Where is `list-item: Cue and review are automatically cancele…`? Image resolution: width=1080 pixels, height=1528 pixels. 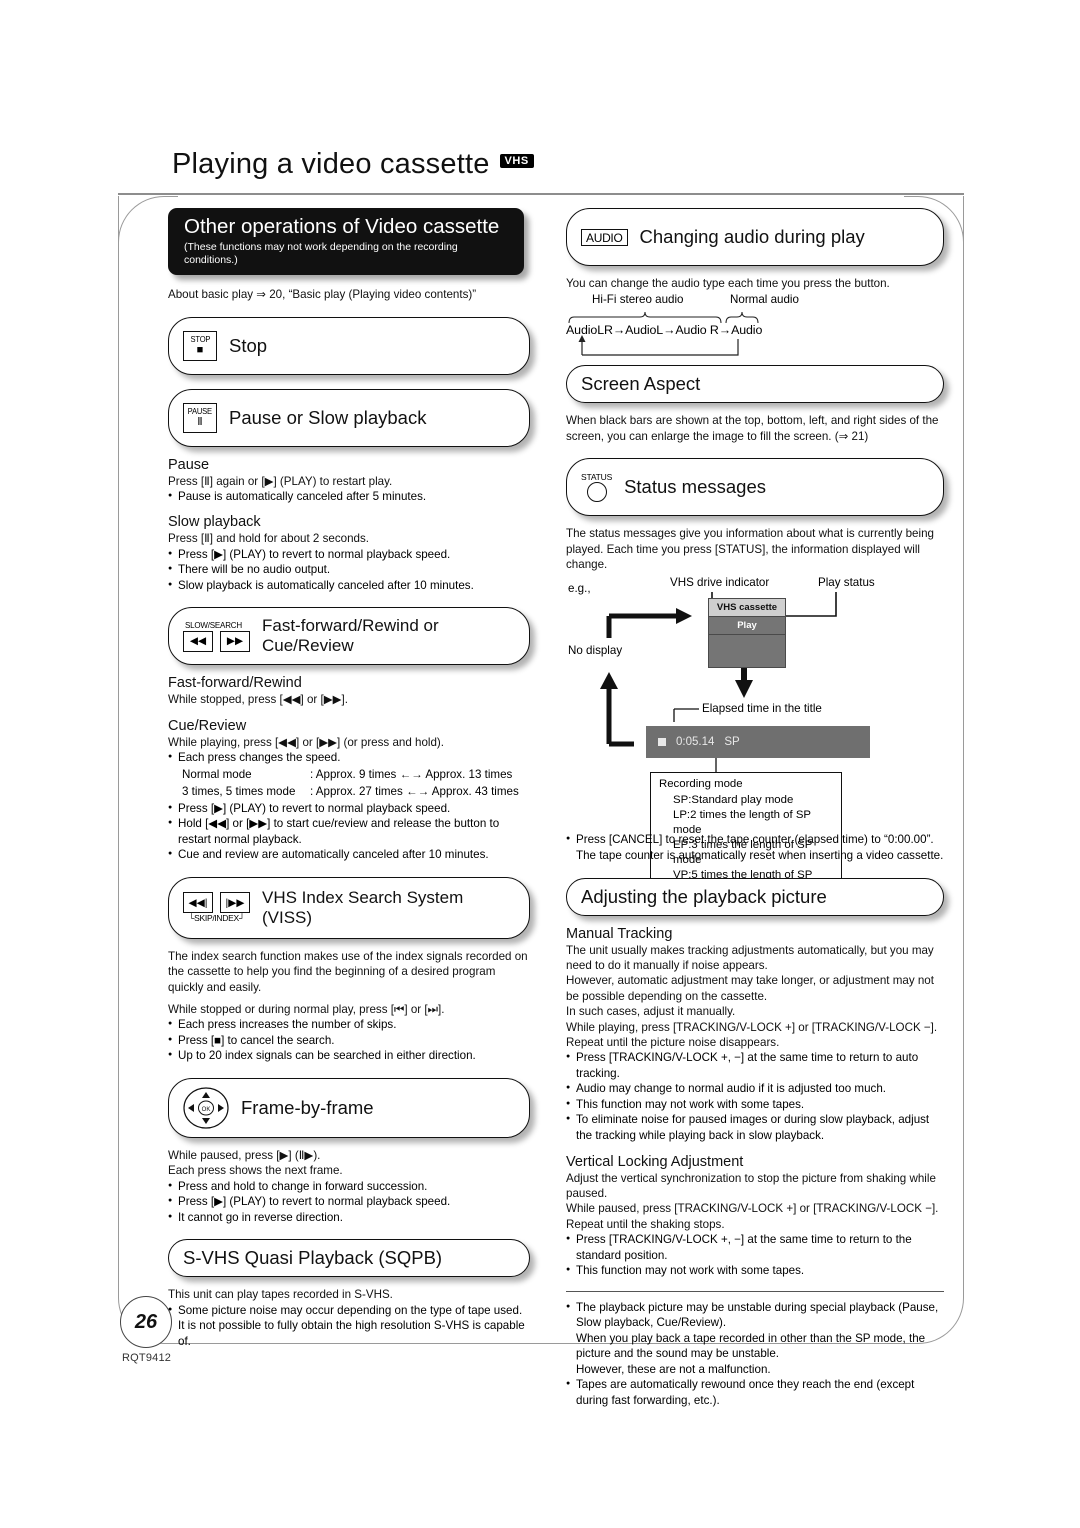
list-item: Cue and review are automatically cancele… is located at coordinates (349, 855).